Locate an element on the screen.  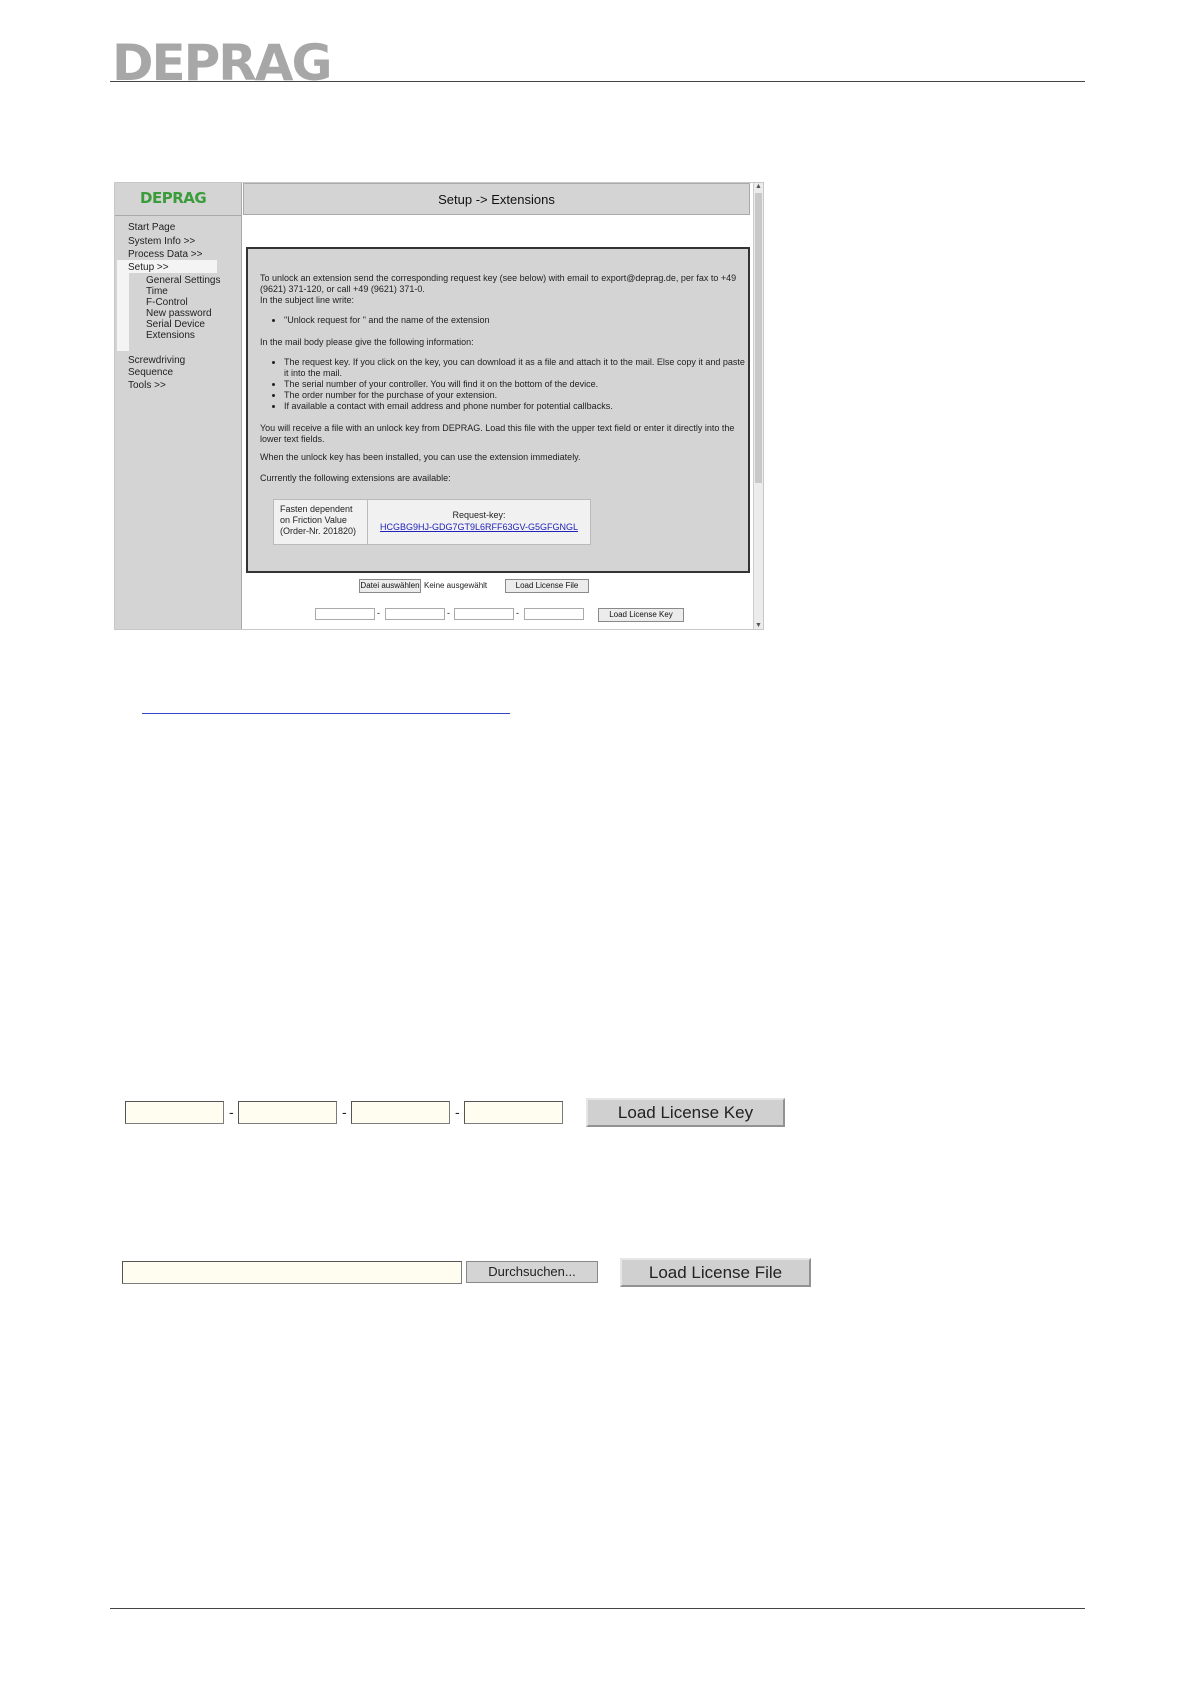
header-rule is located at coordinates (597, 81).